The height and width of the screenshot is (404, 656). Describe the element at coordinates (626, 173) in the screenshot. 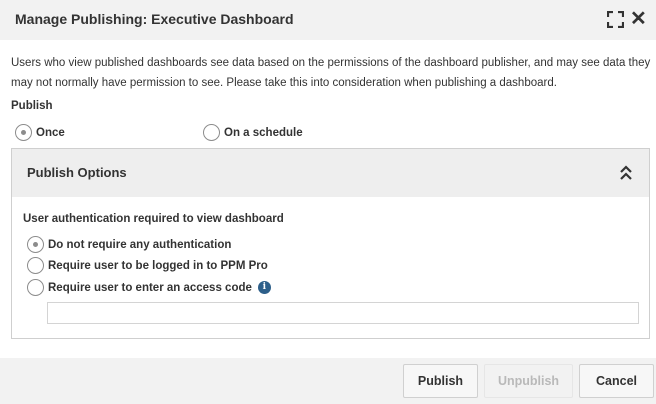

I see `chevron-double-up-icon` at that location.